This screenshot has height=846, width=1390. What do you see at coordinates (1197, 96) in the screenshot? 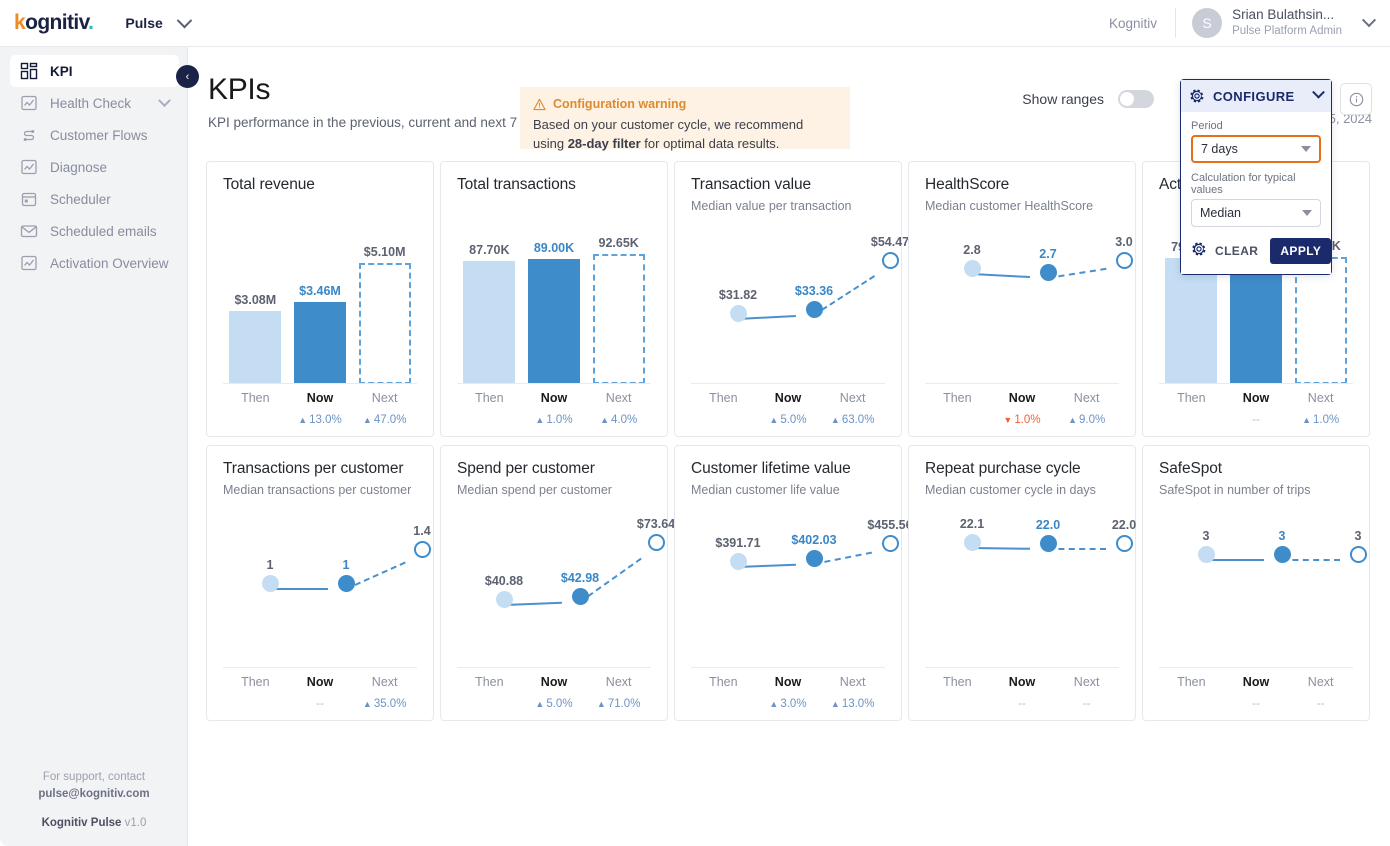
I see `gear-icon` at bounding box center [1197, 96].